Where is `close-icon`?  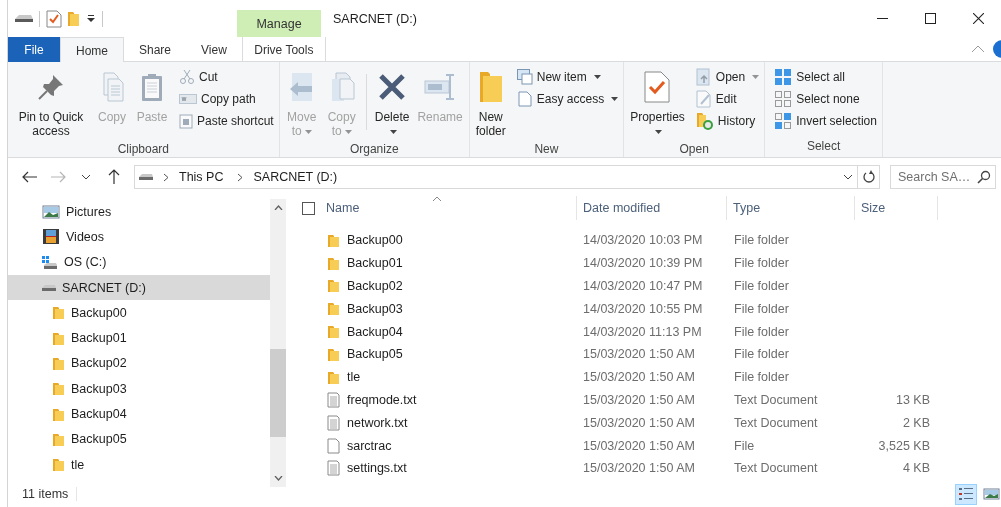 close-icon is located at coordinates (978, 18).